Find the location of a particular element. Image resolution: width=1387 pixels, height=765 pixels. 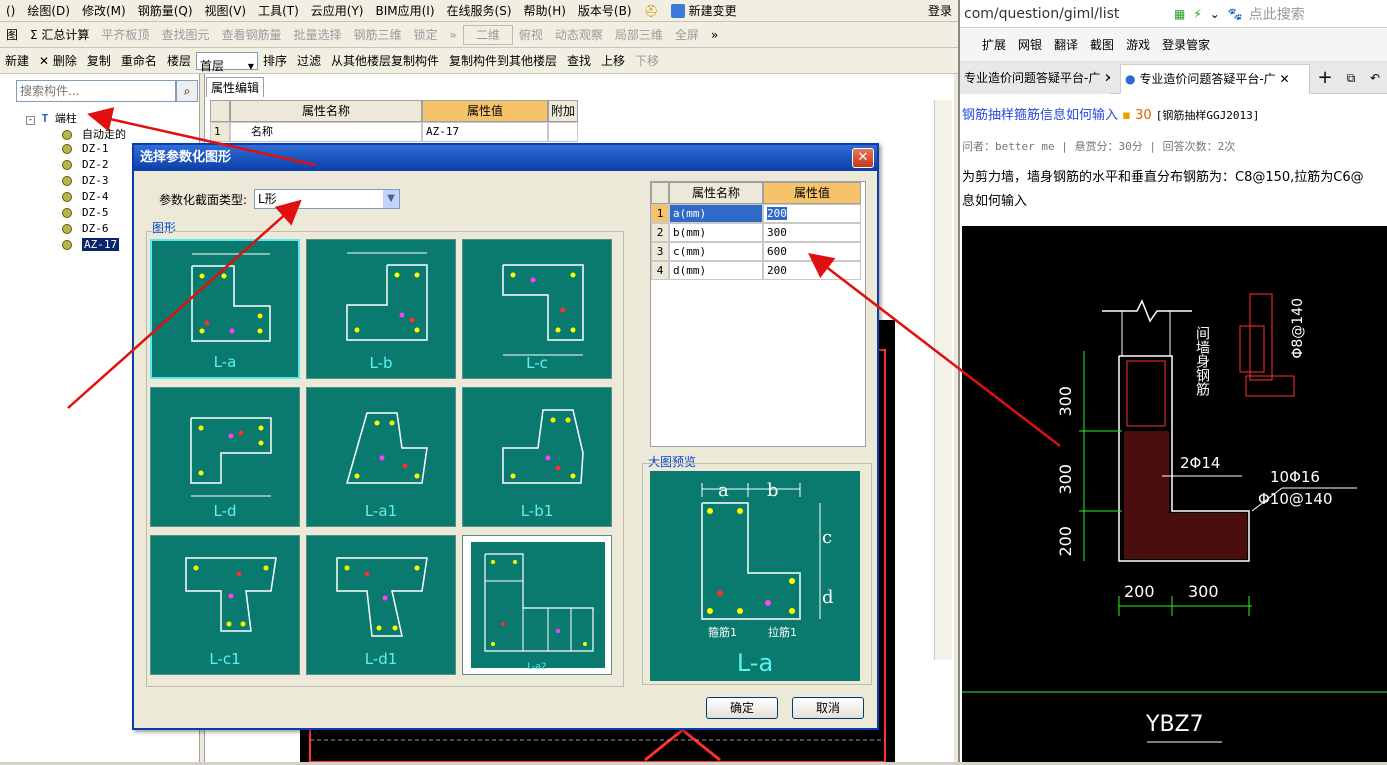

local-3d-button: 局部三维 is located at coordinates (639, 34).